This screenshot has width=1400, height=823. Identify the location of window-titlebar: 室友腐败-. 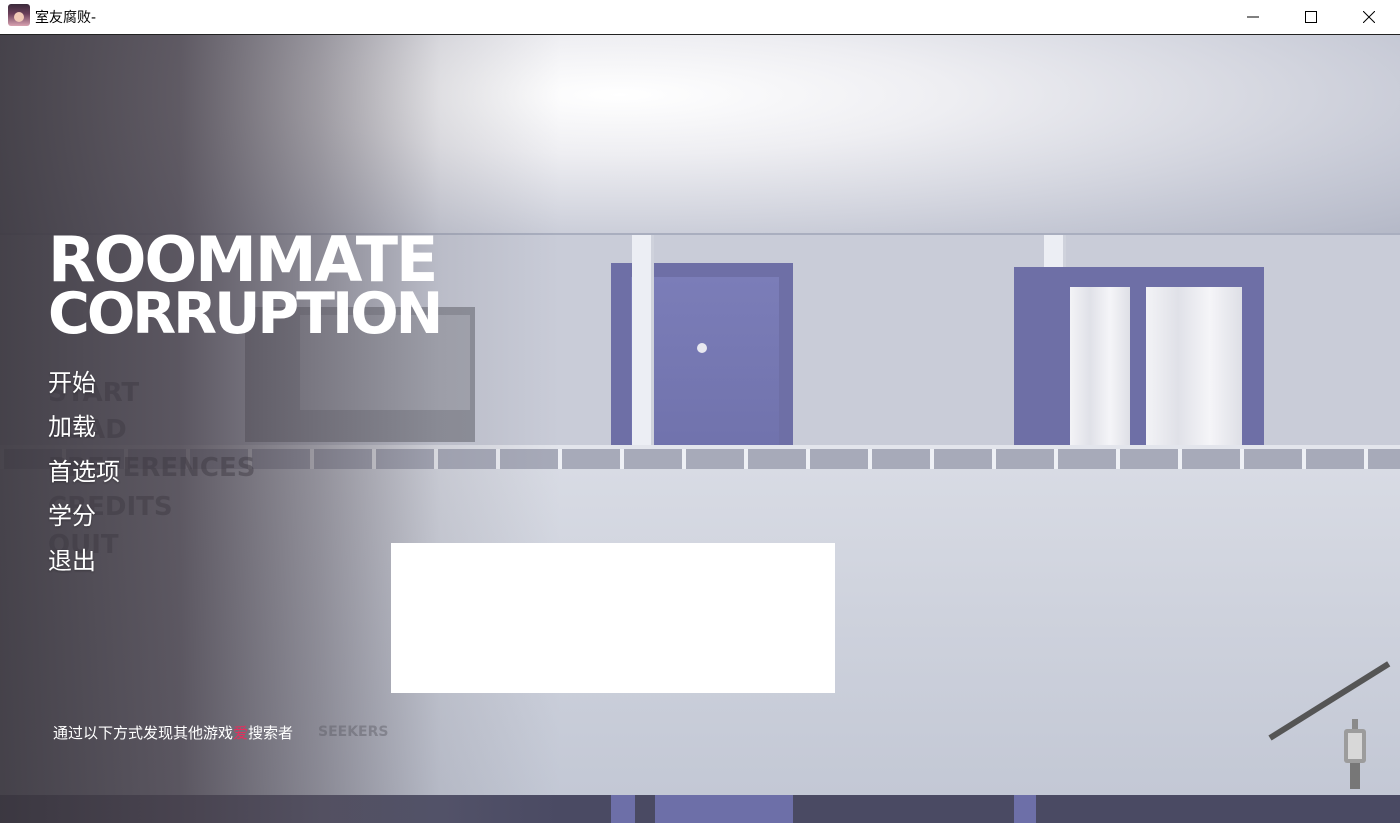
(700, 17).